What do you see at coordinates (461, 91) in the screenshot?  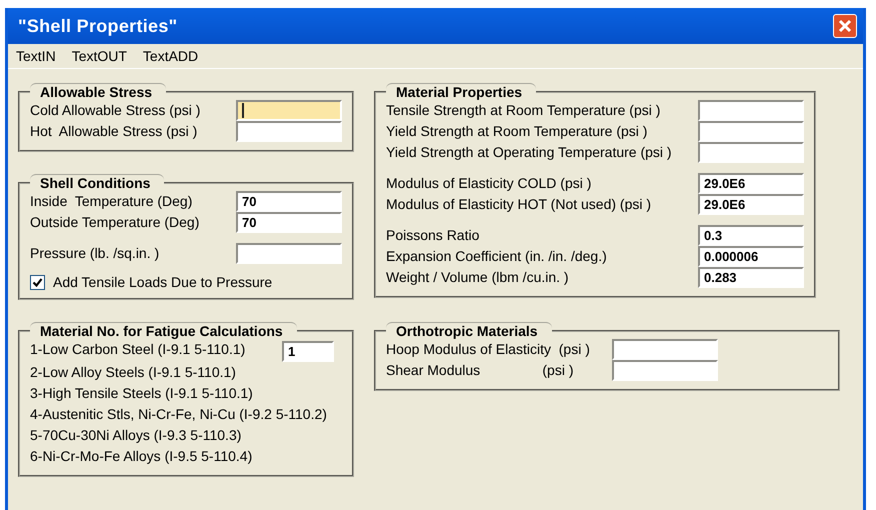 I see `group-title: Material Properties` at bounding box center [461, 91].